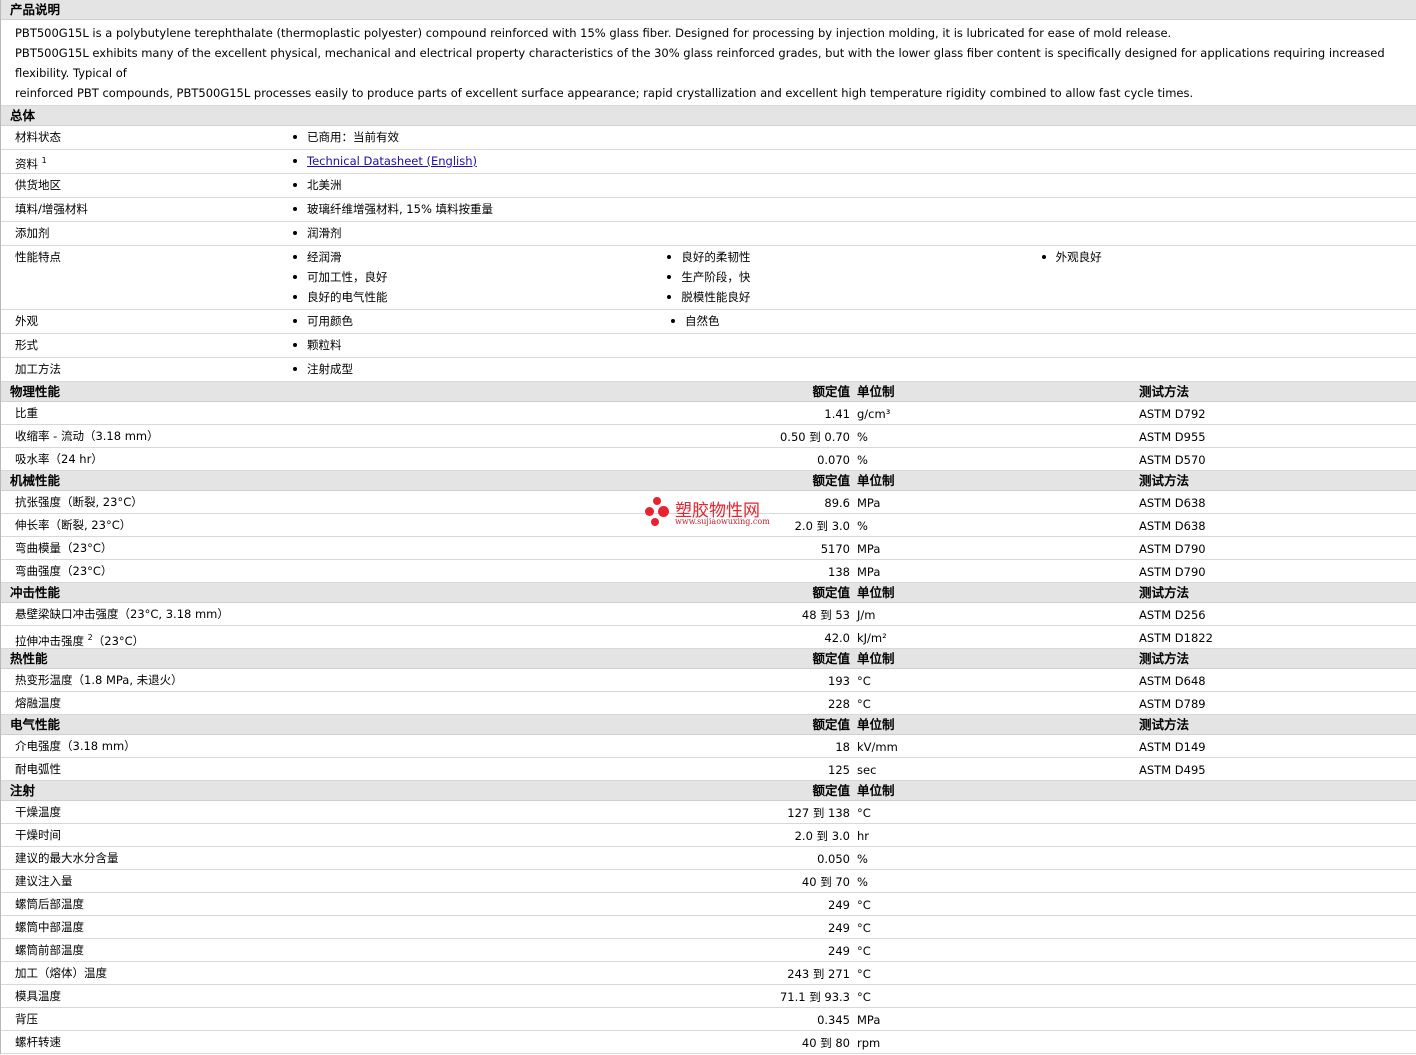  I want to click on property-label: 螺筒后部温度, so click(49, 904).